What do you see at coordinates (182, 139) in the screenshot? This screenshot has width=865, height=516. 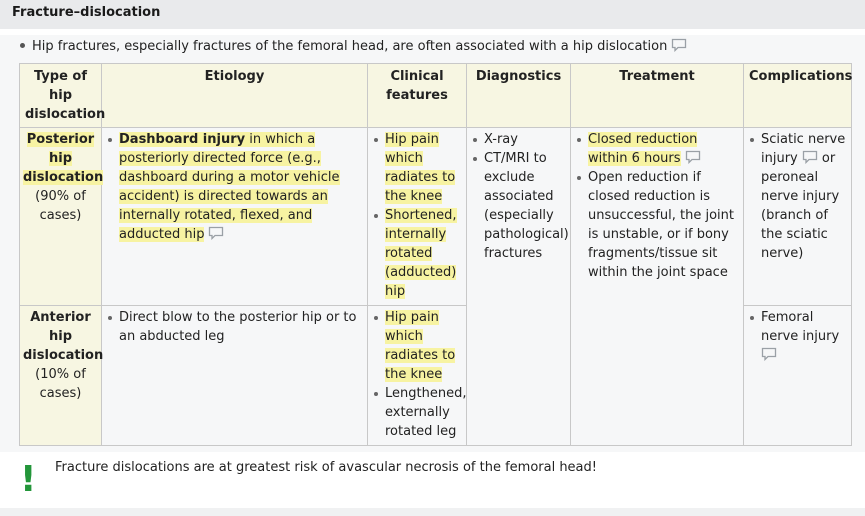 I see `dashboard-injury-term: Dashboard injury` at bounding box center [182, 139].